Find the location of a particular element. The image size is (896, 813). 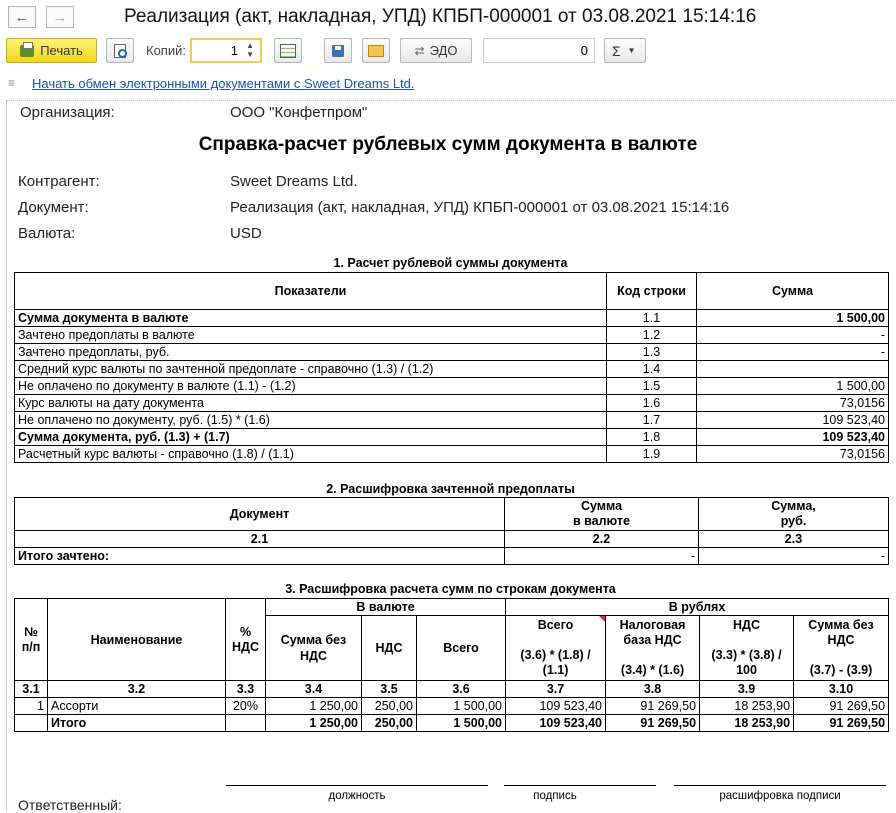

row-num: 1 is located at coordinates (31, 706).